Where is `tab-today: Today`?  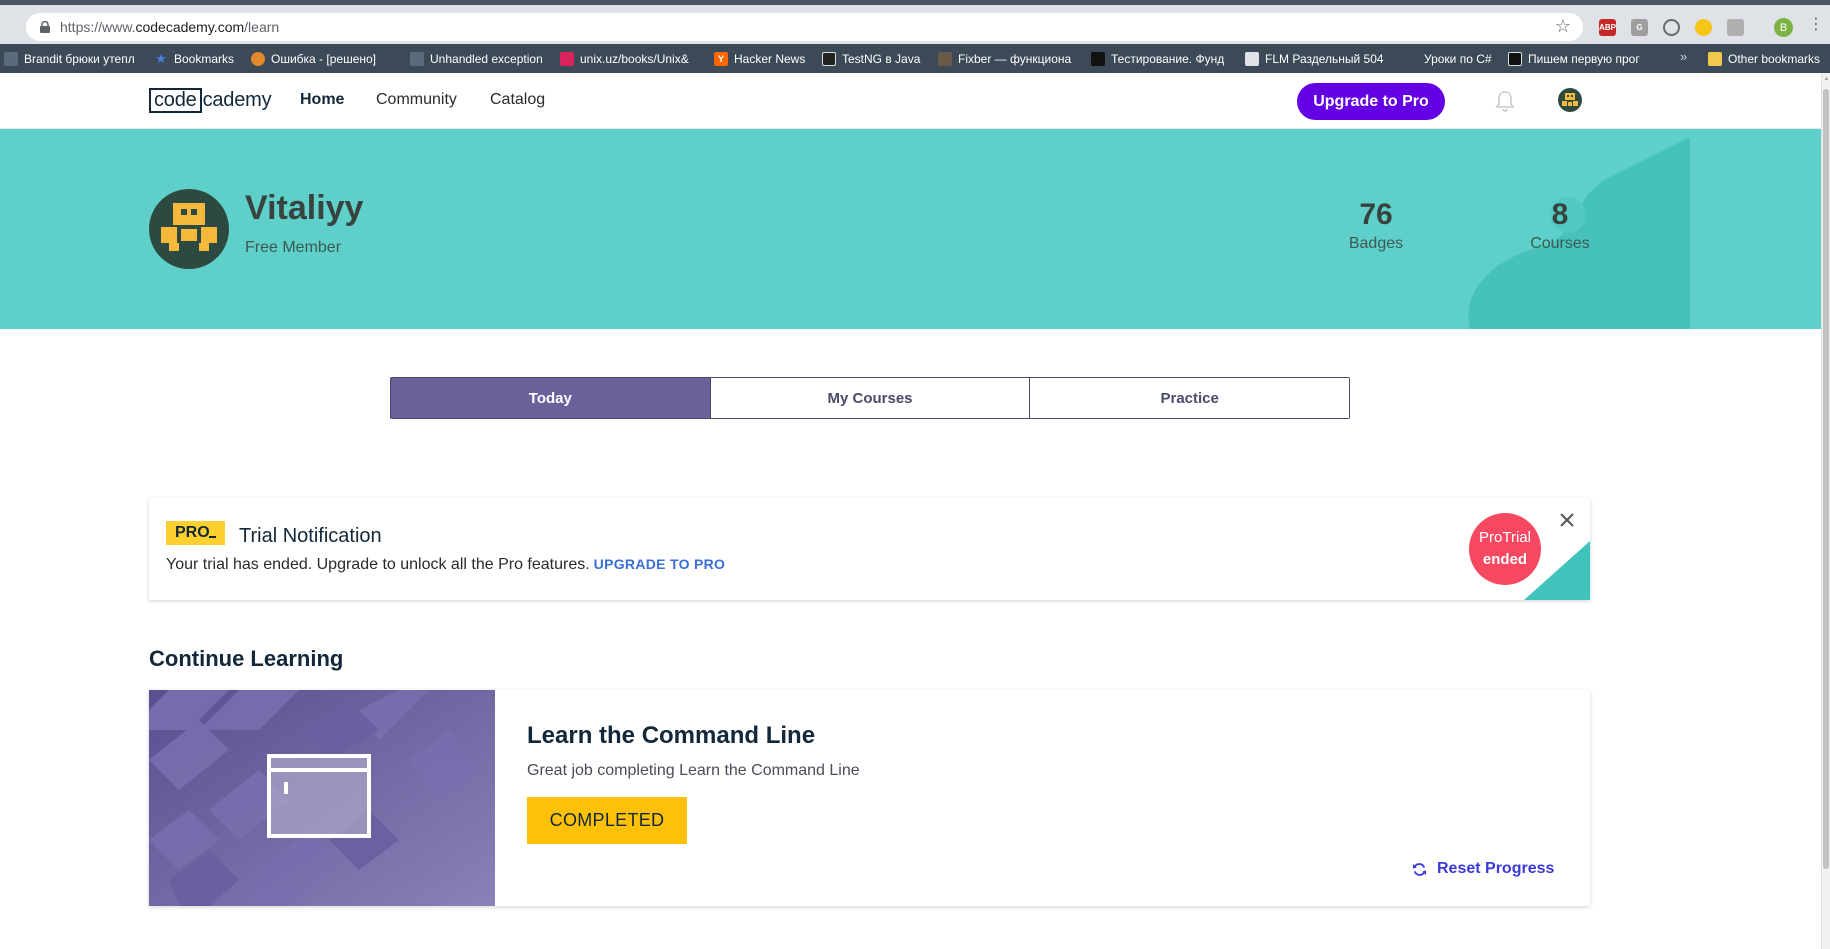
tab-today: Today is located at coordinates (551, 398).